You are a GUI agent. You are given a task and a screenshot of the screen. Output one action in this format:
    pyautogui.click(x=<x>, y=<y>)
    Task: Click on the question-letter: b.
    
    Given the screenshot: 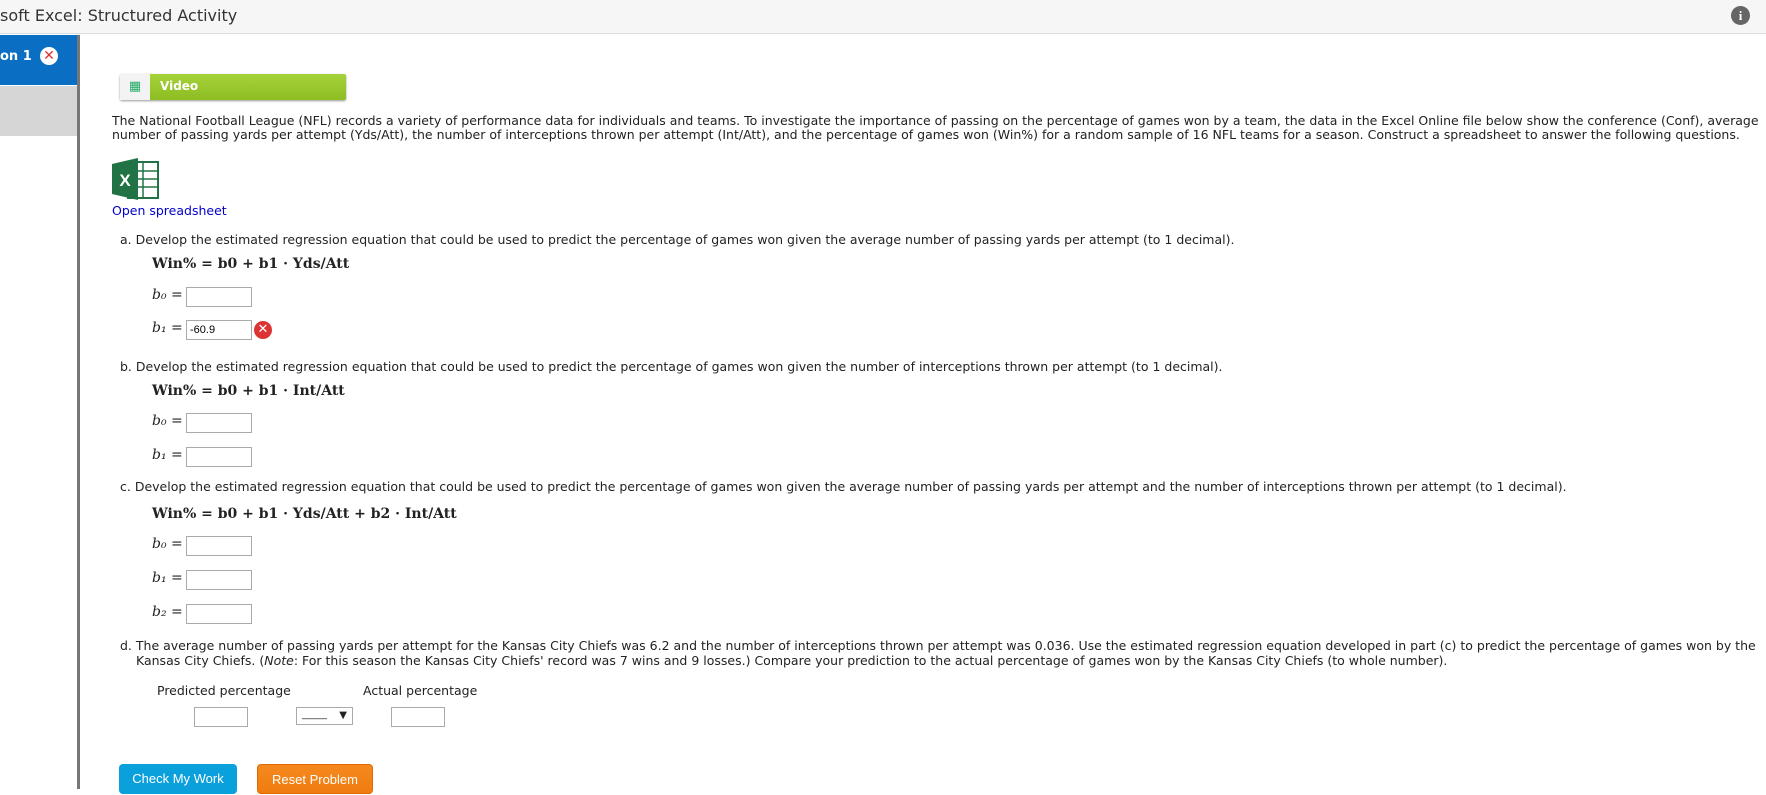 What is the action you would take?
    pyautogui.click(x=126, y=366)
    